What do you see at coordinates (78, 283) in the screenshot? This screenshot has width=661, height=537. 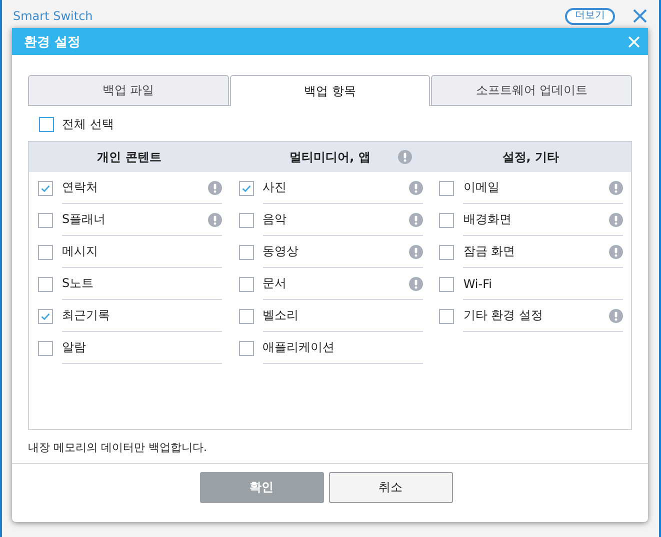 I see `checkbox-label: S노트` at bounding box center [78, 283].